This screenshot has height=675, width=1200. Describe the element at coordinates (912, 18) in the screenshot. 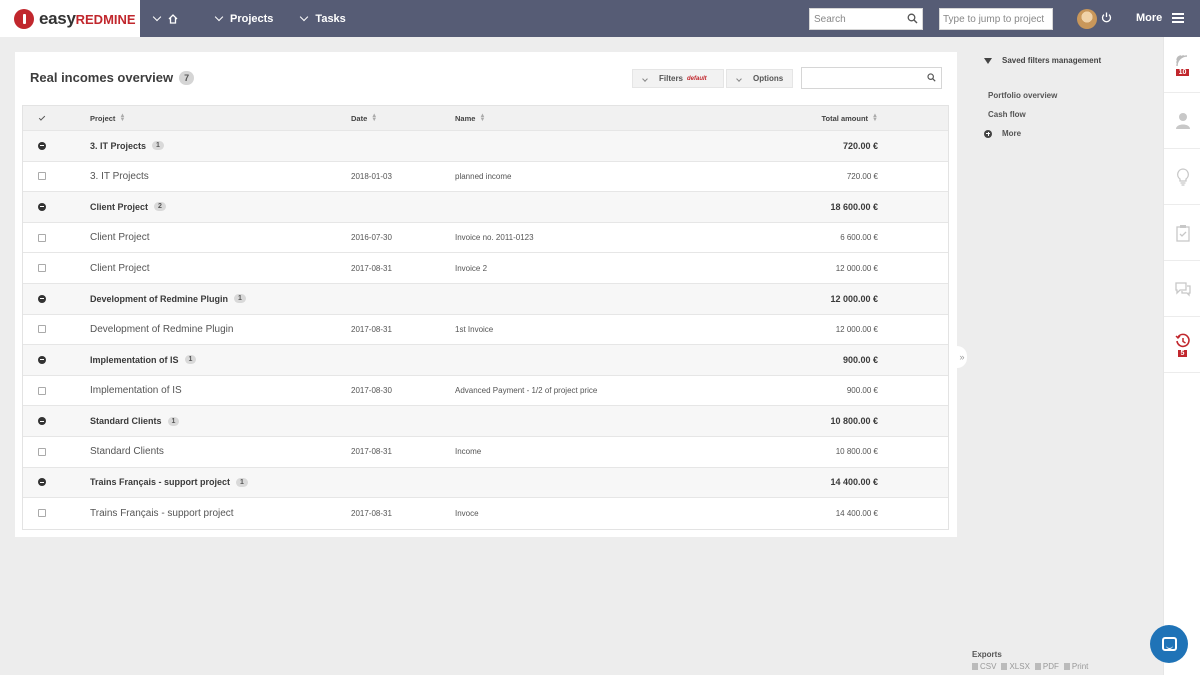

I see `search-icon` at that location.